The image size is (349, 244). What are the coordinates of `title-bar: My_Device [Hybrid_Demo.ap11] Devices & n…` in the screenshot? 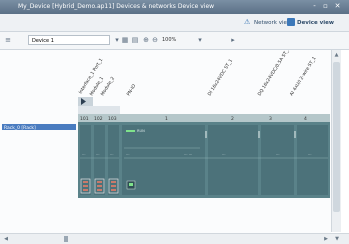 It's located at (174, 7).